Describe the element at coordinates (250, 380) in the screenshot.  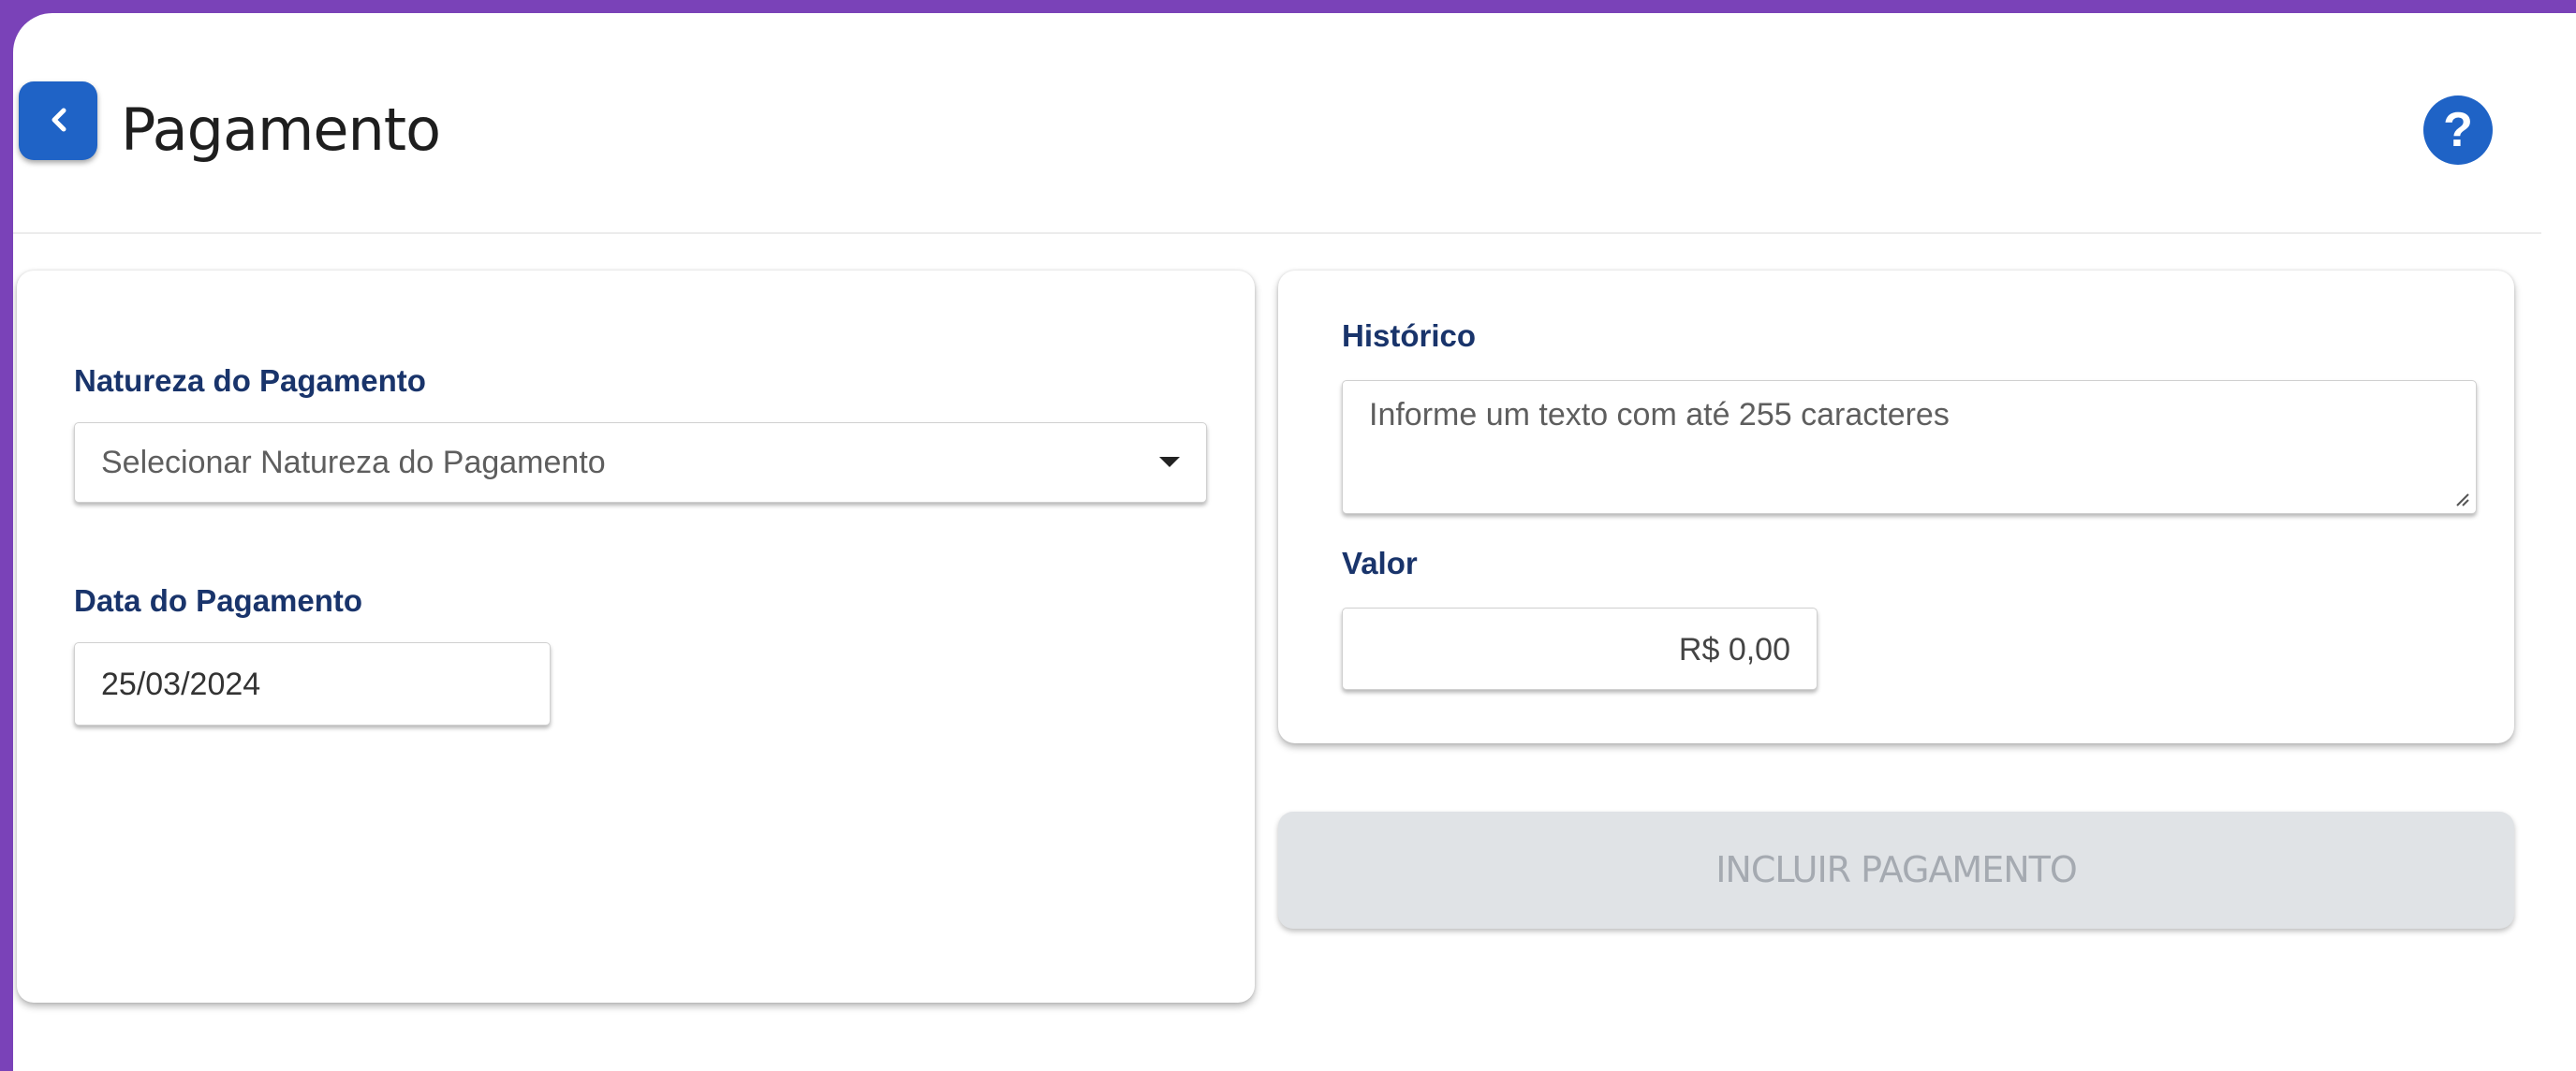
I see `natureza-label: Natureza do Pagamento` at that location.